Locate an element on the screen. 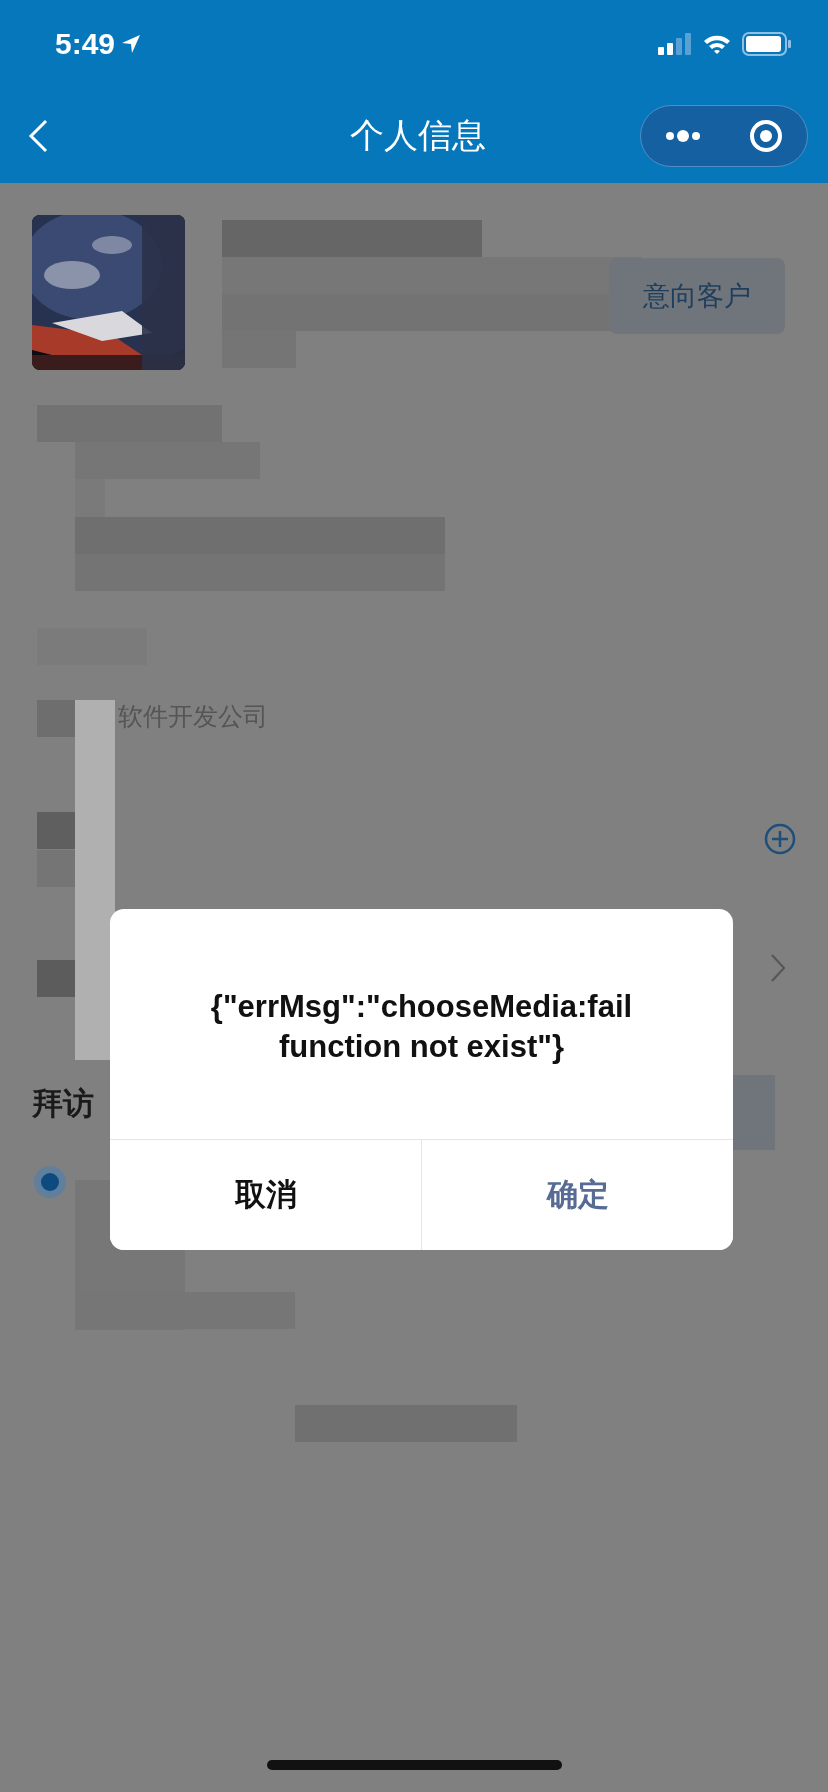  close-icon is located at coordinates (766, 135).